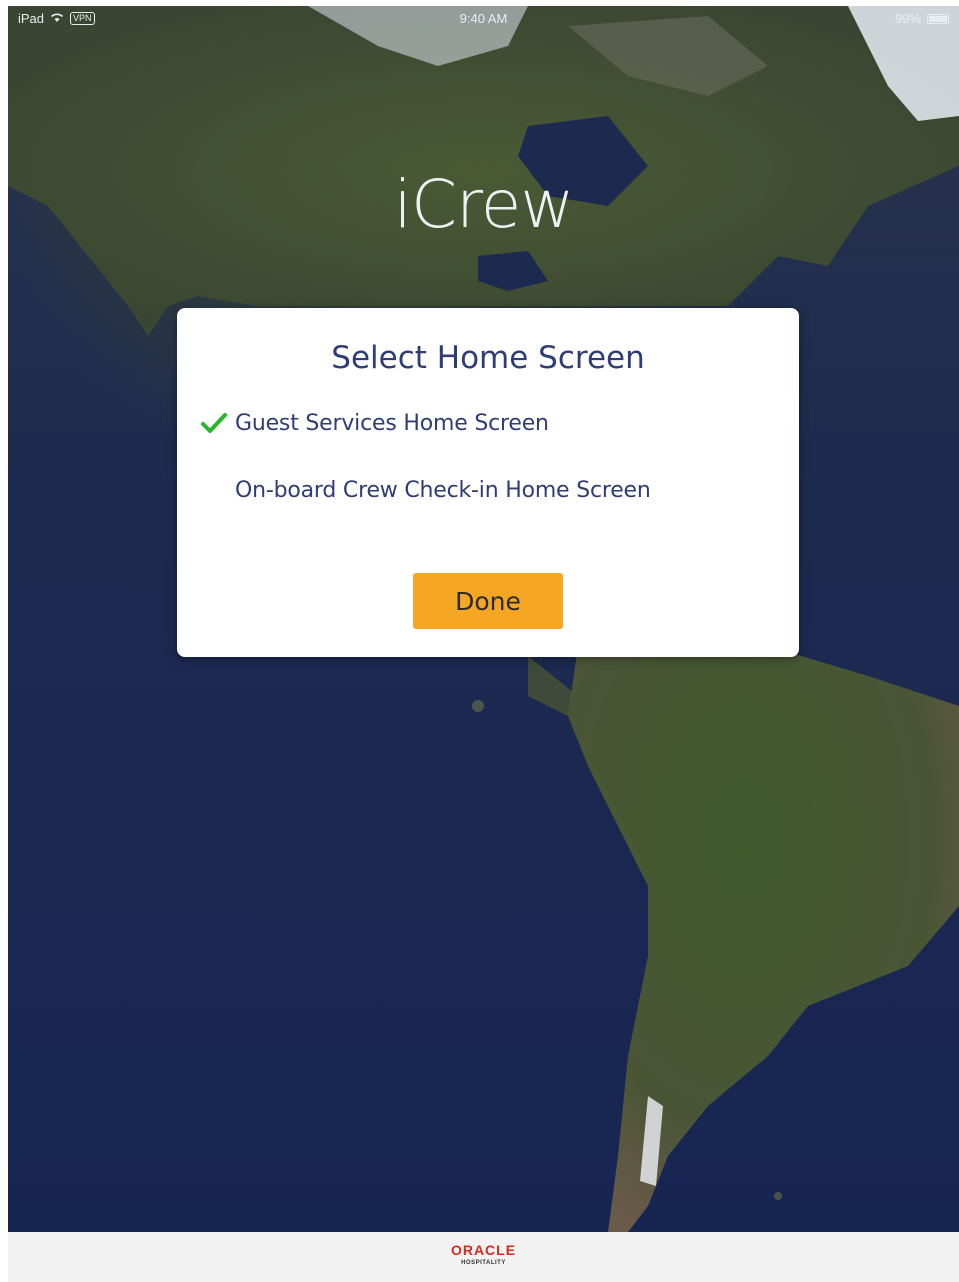 Image resolution: width=959 pixels, height=1282 pixels. What do you see at coordinates (443, 490) in the screenshot?
I see `option-label: On-board Crew Check-in Home Screen` at bounding box center [443, 490].